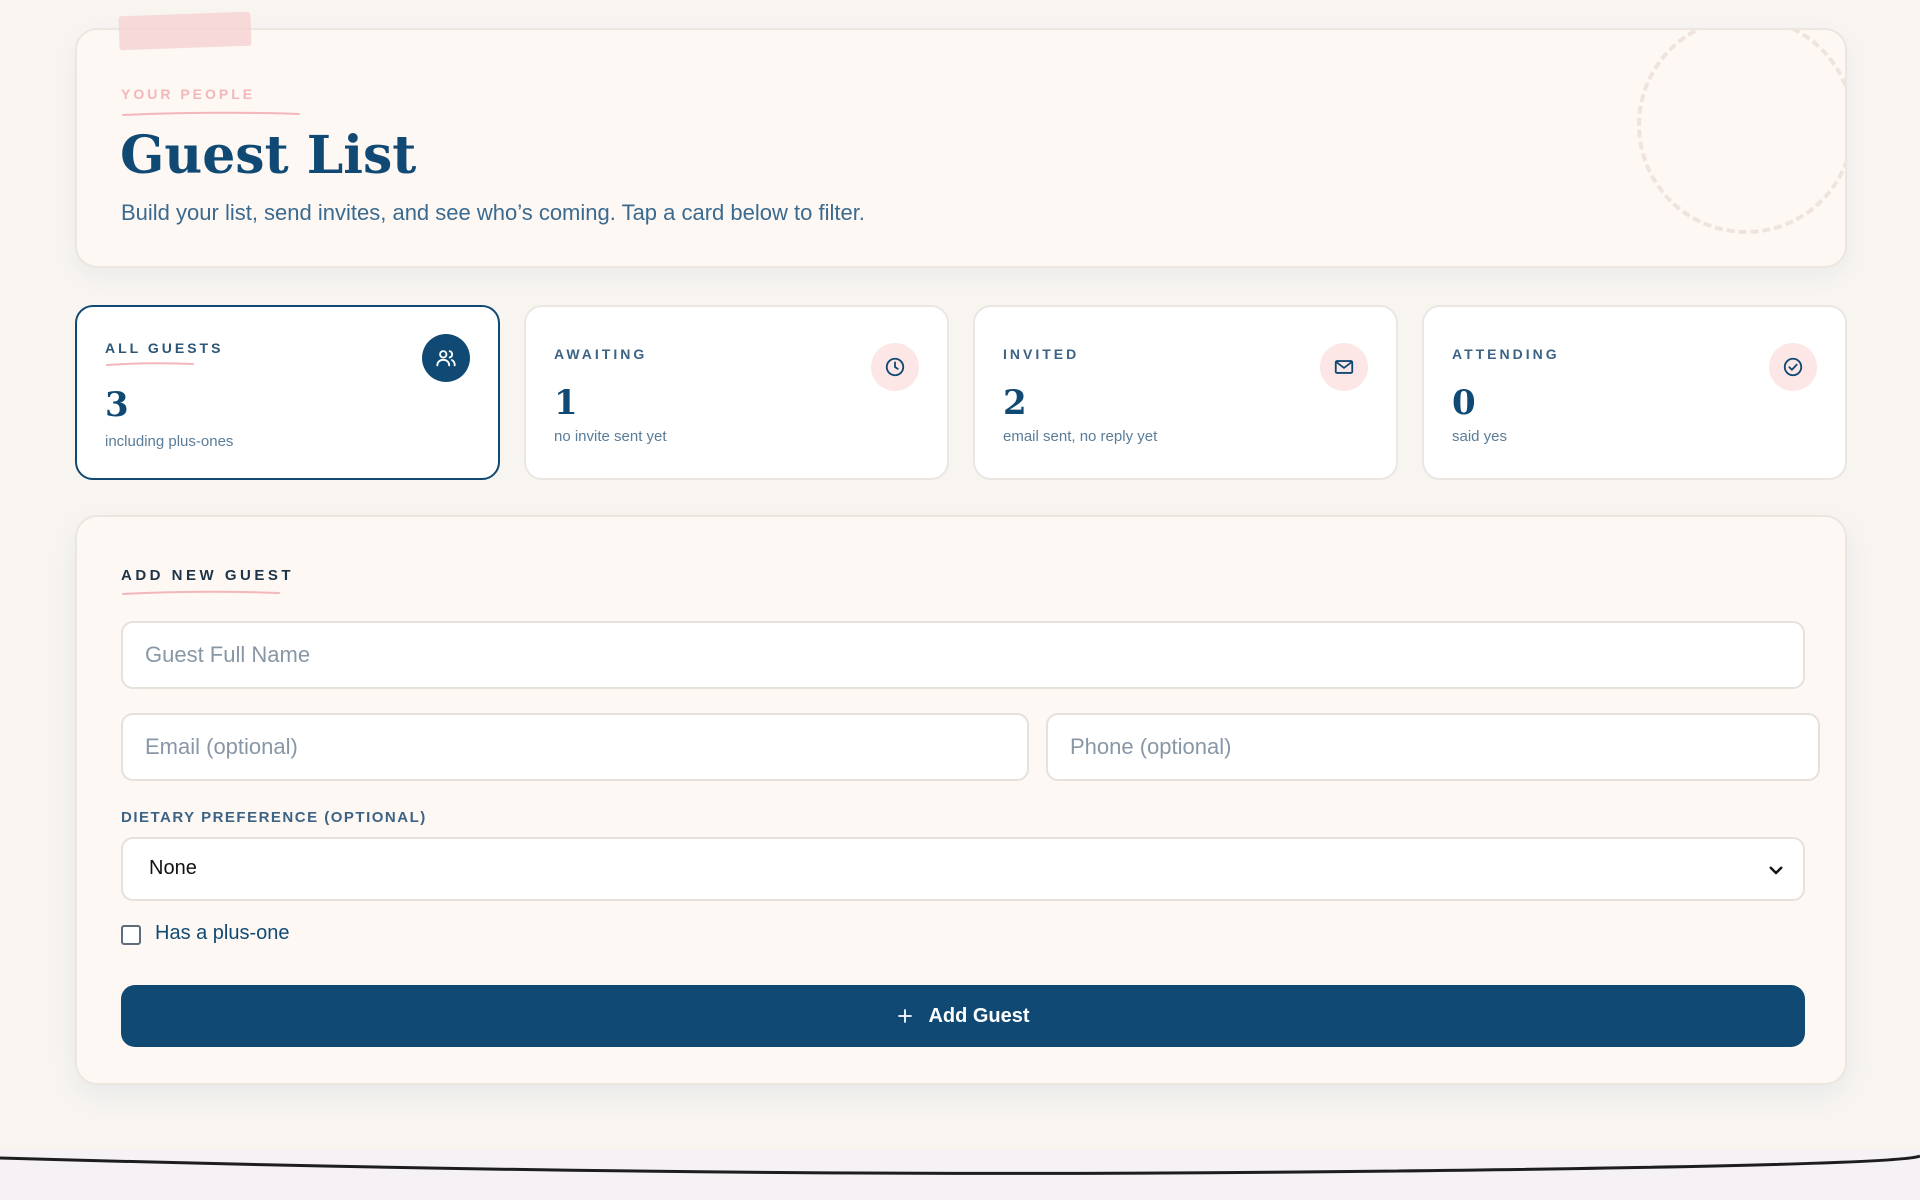  I want to click on add-guest-button: Add Guest, so click(963, 1016).